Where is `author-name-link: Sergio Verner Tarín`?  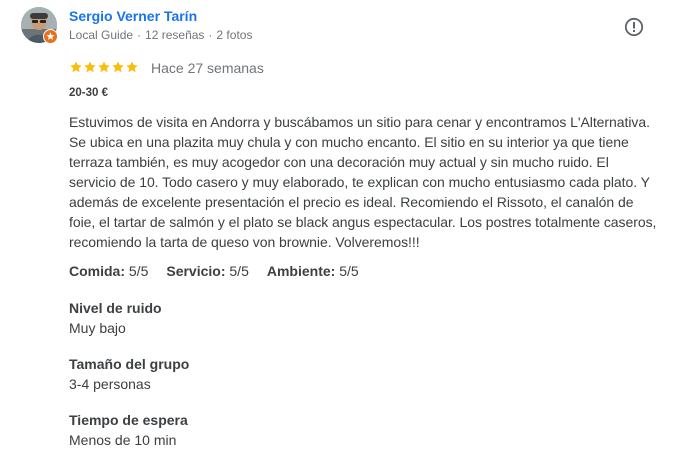
author-name-link: Sergio Verner Tarín is located at coordinates (133, 16).